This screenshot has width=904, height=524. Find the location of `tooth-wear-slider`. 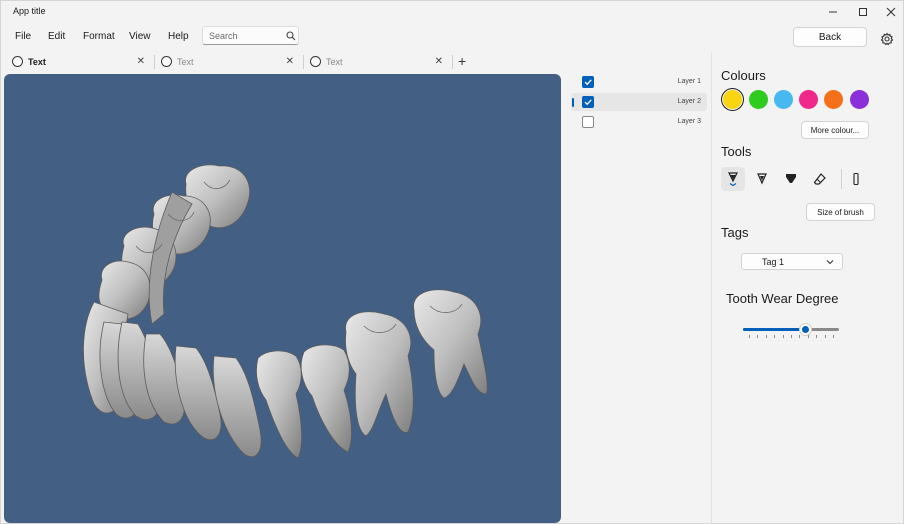

tooth-wear-slider is located at coordinates (792, 331).